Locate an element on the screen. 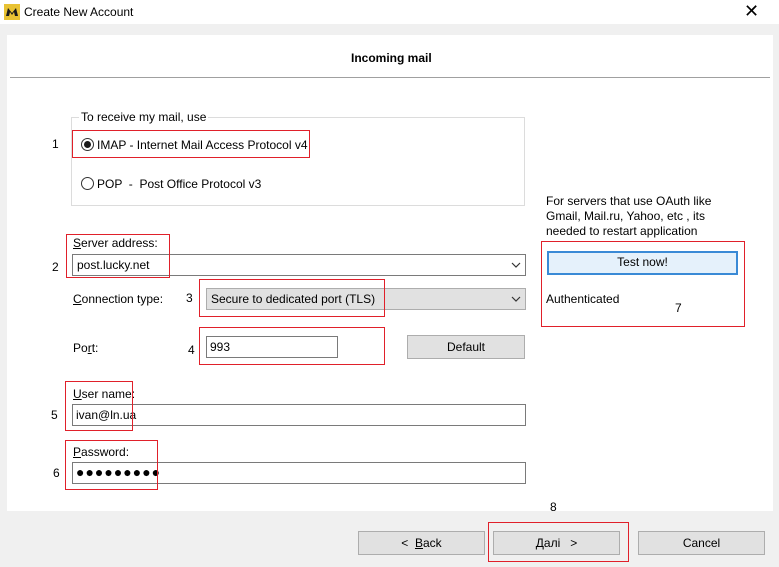  annotation-number-4: 4 is located at coordinates (191, 350).